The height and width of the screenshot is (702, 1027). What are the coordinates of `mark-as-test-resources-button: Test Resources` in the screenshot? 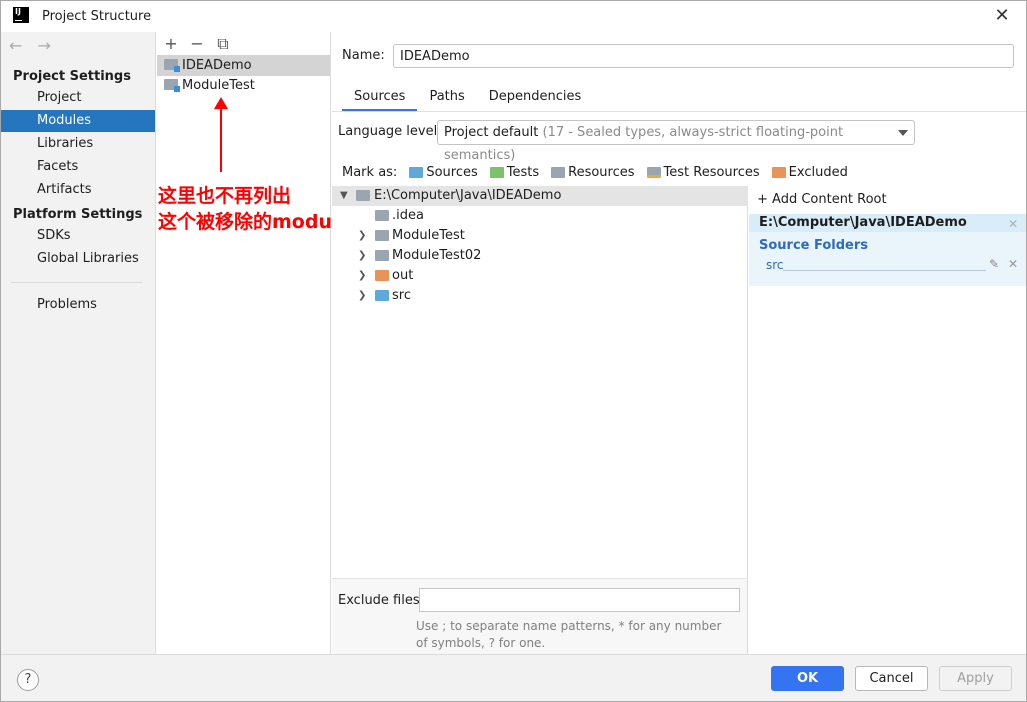 It's located at (703, 172).